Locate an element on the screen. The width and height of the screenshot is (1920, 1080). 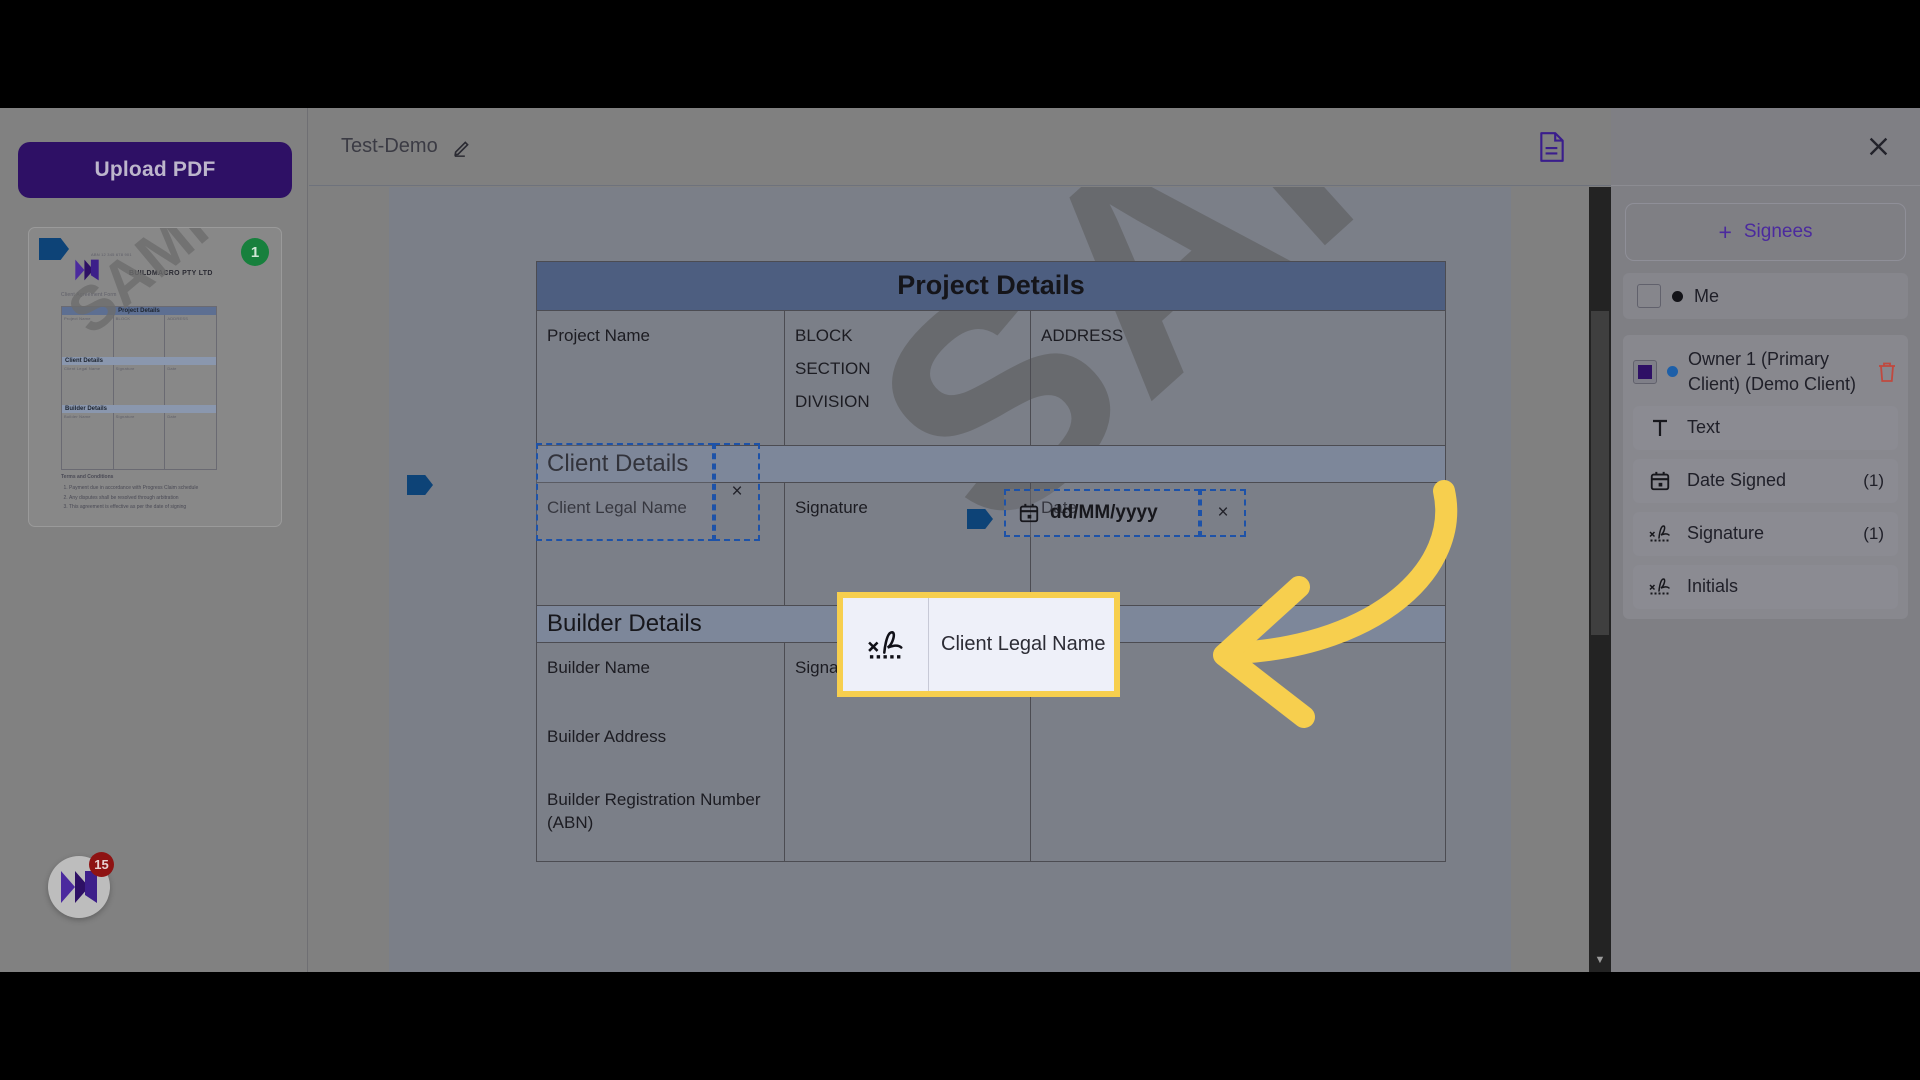
add-signees-button: + Signees is located at coordinates (1765, 232).